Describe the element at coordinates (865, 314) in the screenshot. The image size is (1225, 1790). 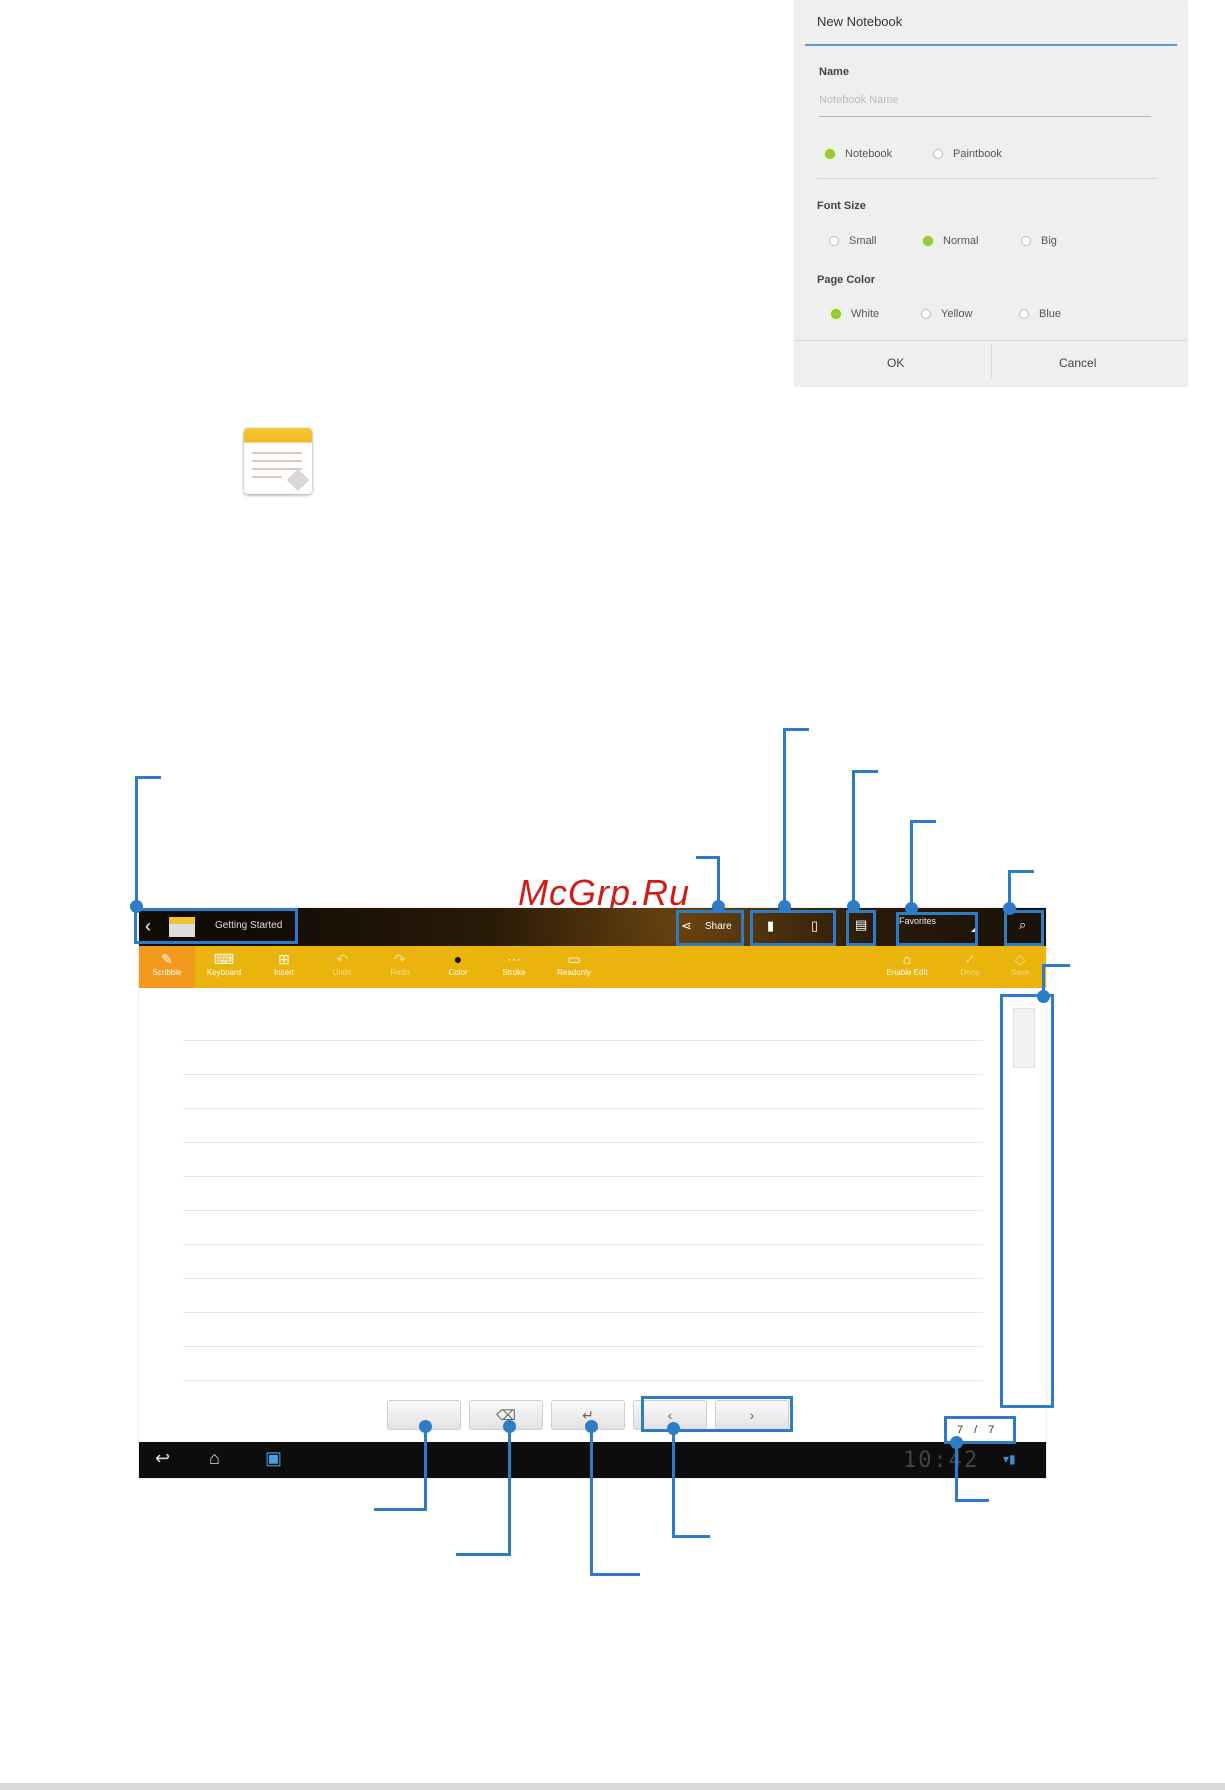
I see `page-color-white-label: White` at that location.